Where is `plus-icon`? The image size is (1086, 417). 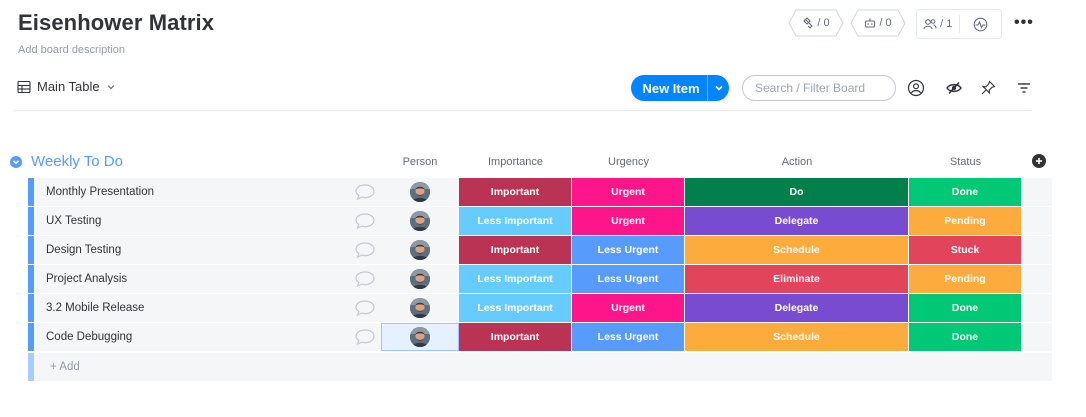
plus-icon is located at coordinates (1039, 161).